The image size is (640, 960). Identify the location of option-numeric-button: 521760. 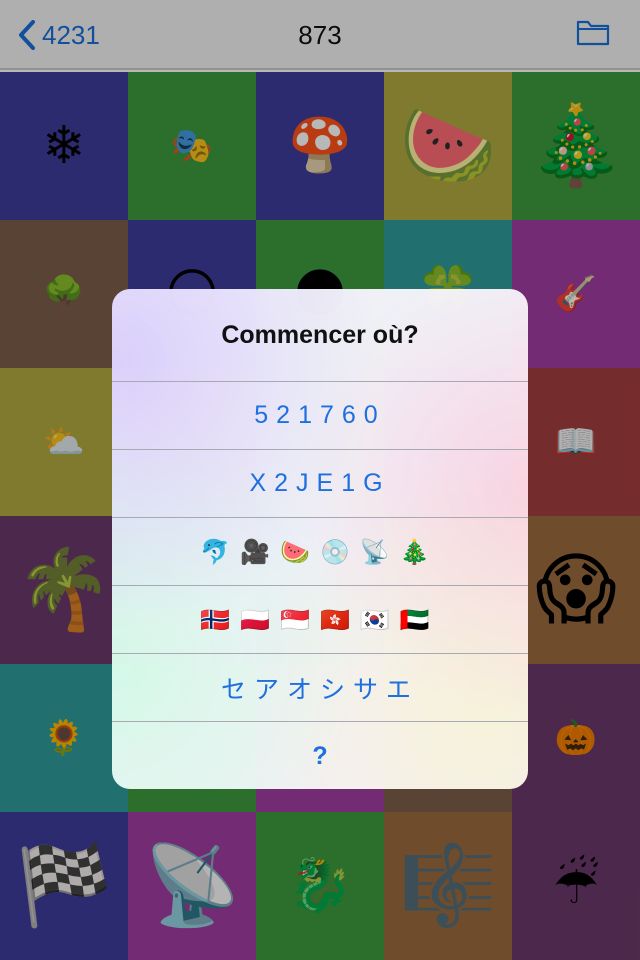
(320, 416).